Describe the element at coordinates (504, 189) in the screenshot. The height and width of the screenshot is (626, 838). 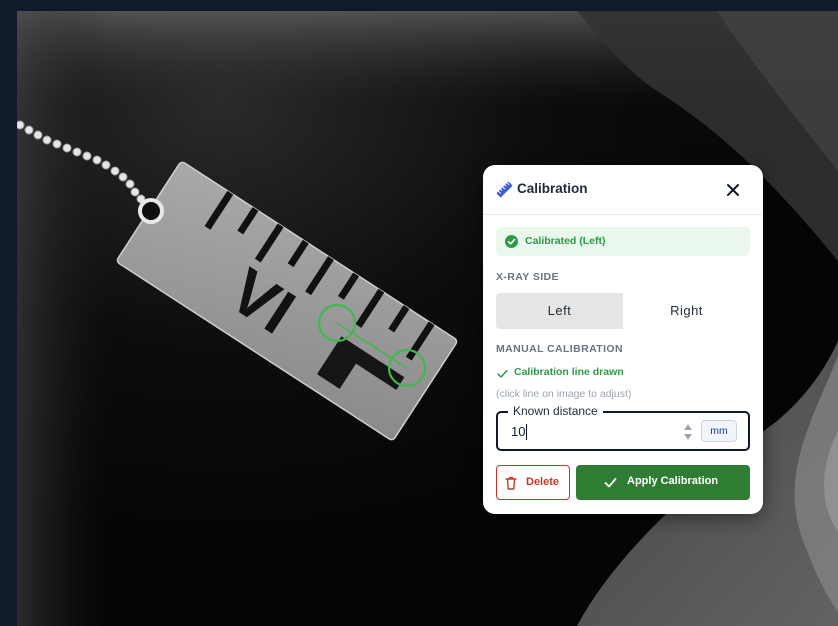
I see `ruler-icon` at that location.